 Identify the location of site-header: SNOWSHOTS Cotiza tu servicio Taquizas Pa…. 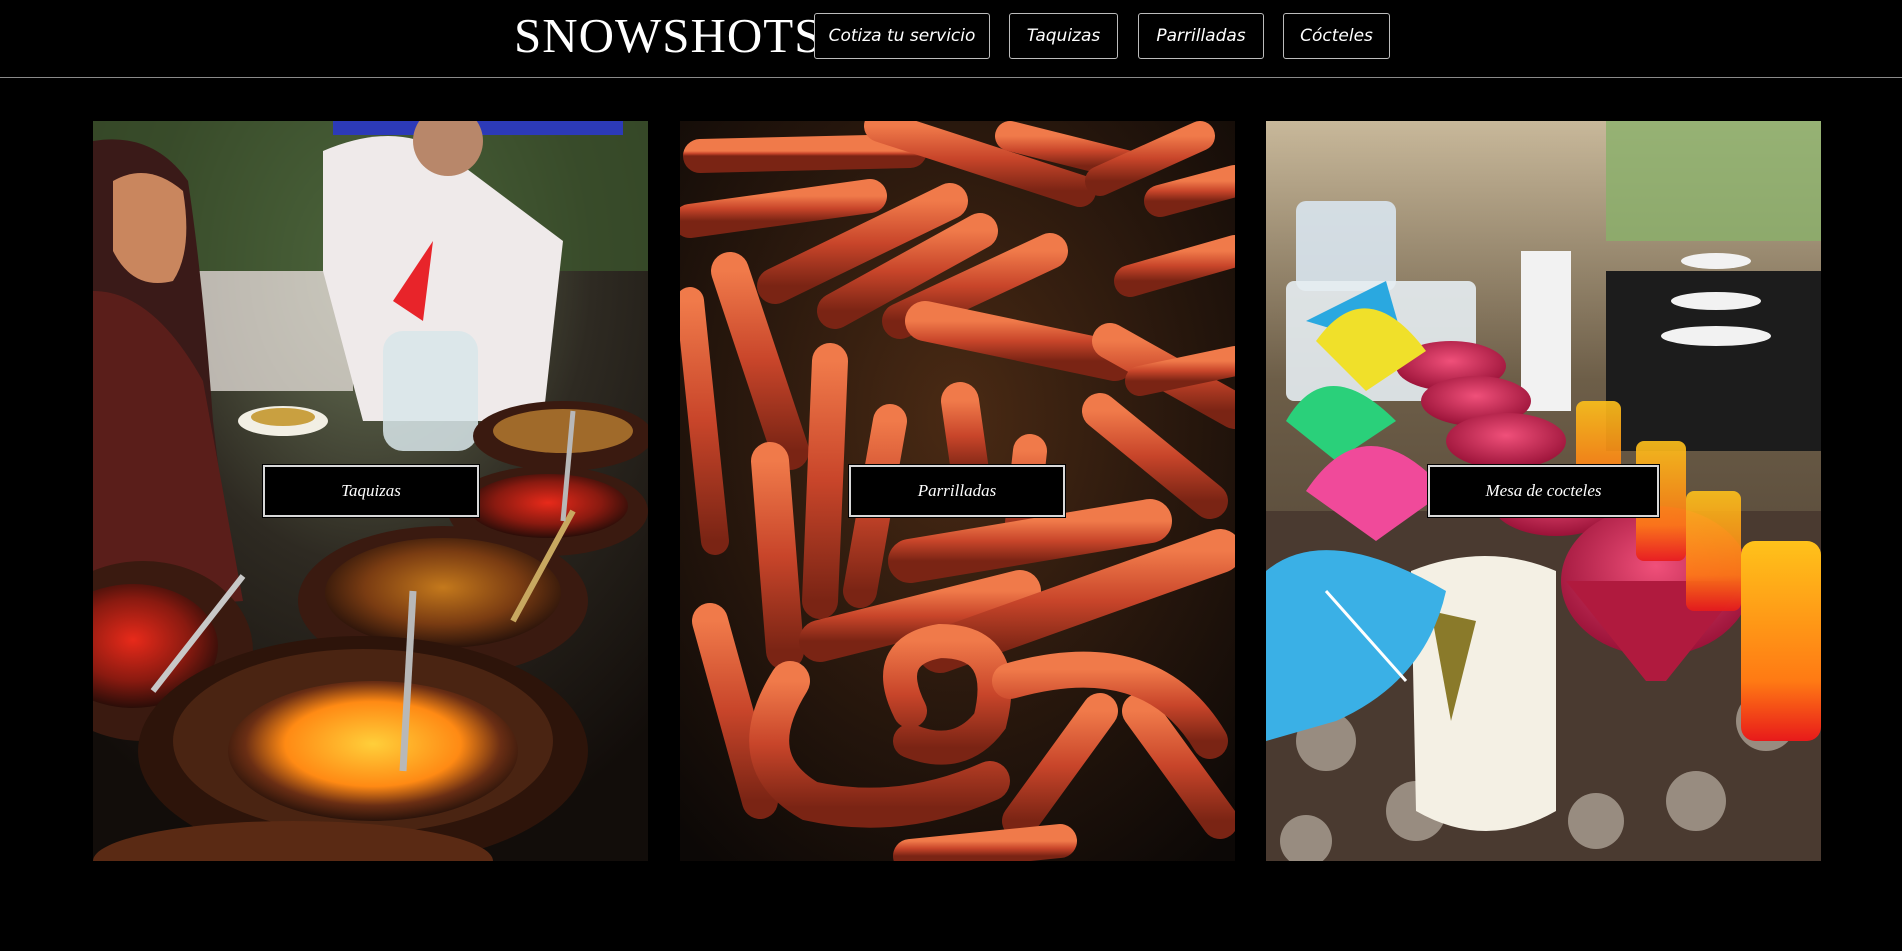
(951, 39).